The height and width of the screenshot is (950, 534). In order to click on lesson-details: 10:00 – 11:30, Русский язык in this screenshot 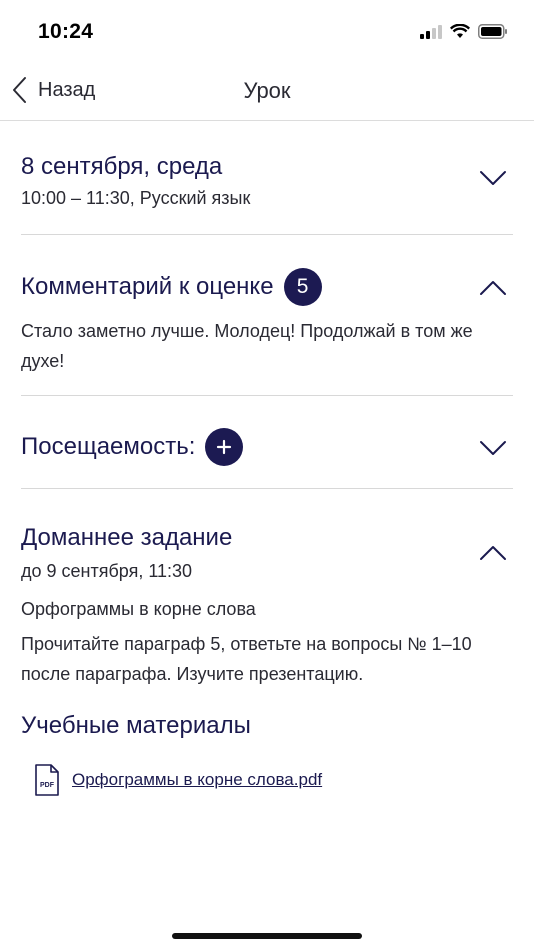, I will do `click(136, 198)`.